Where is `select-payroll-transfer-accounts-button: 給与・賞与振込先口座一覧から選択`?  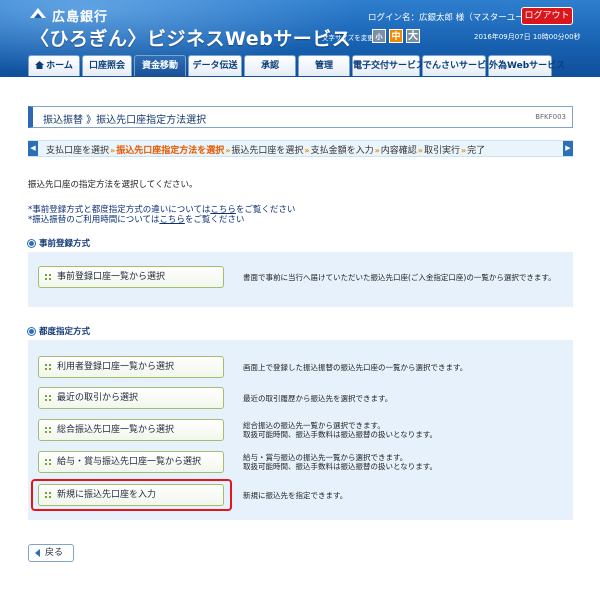 select-payroll-transfer-accounts-button: 給与・賞与振込先口座一覧から選択 is located at coordinates (131, 462).